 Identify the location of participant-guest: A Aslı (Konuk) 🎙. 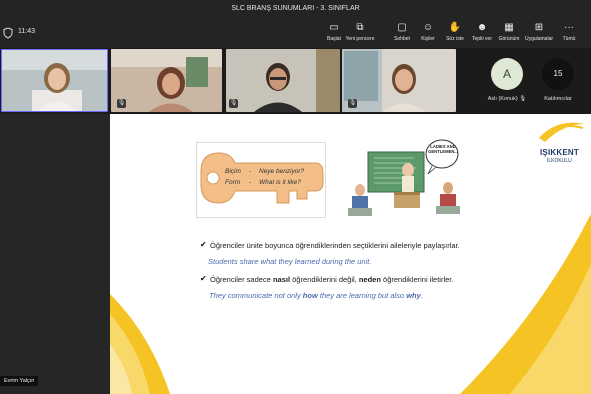
(507, 80).